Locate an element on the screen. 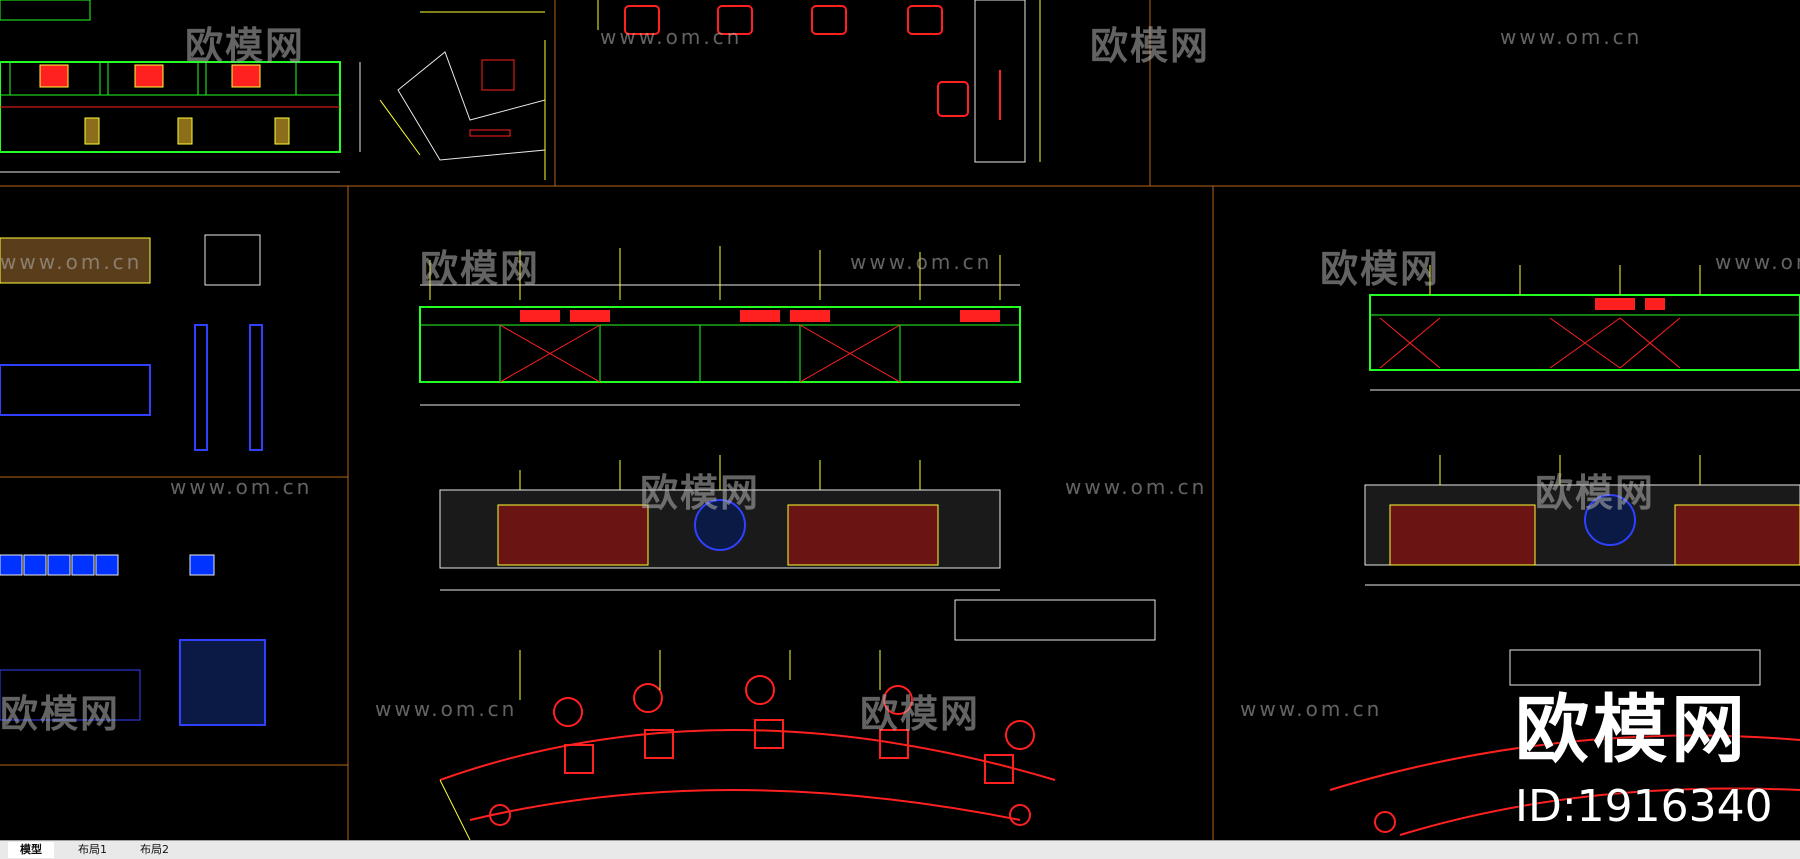 Image resolution: width=1800 pixels, height=859 pixels. corner-desk-plan is located at coordinates (462, 95).